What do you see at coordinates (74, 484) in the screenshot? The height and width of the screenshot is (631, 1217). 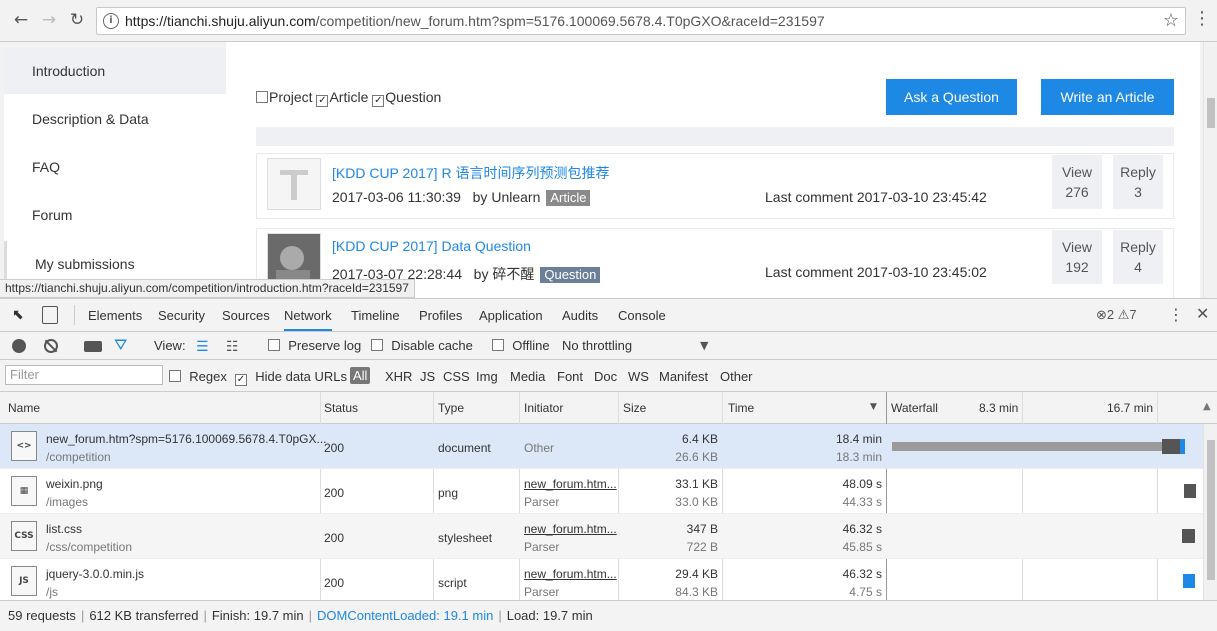 I see `request-name: weixin.png` at bounding box center [74, 484].